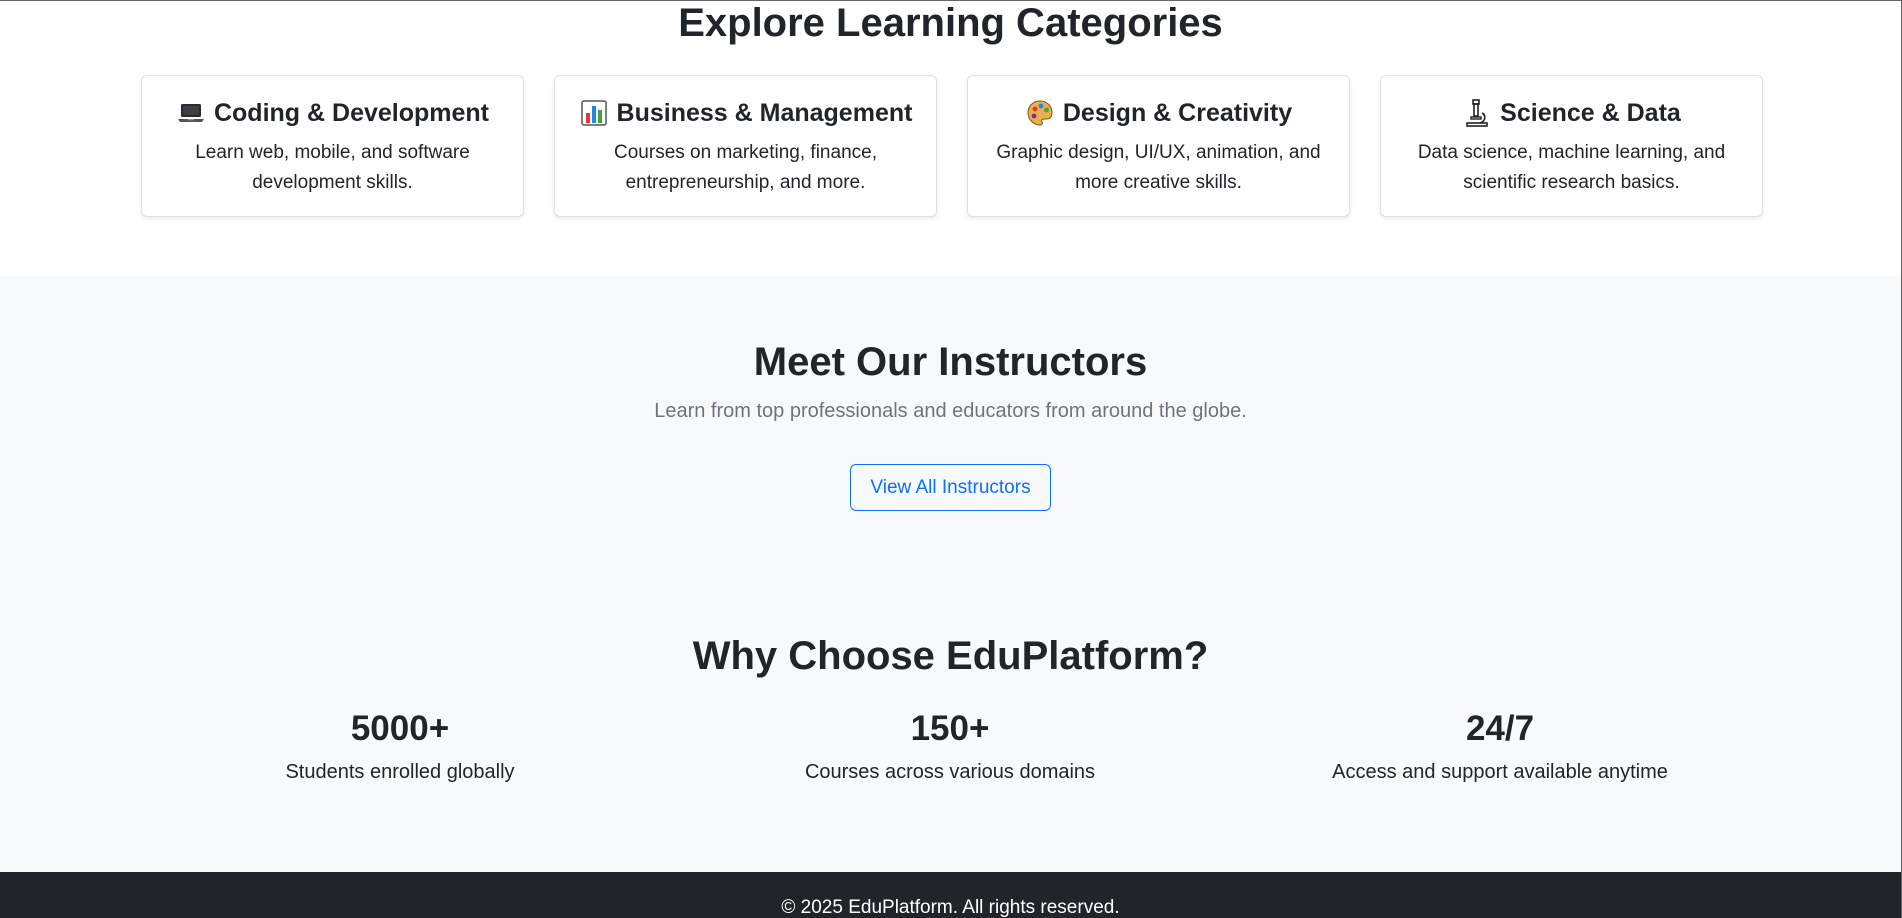  I want to click on category-card-title-text: Design & Creativity, so click(1177, 113).